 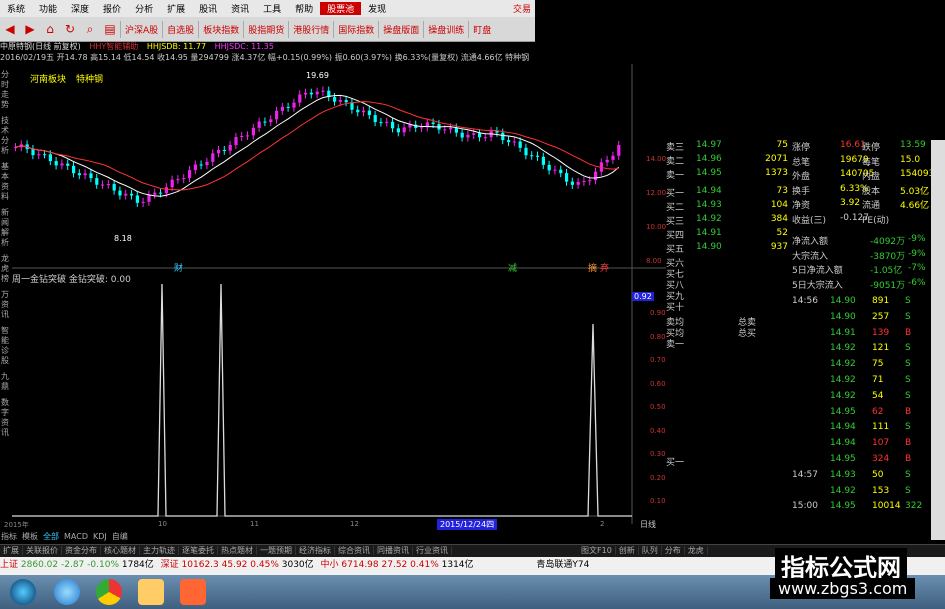 I want to click on toolbar-button-8: 盯盘, so click(x=481, y=29).